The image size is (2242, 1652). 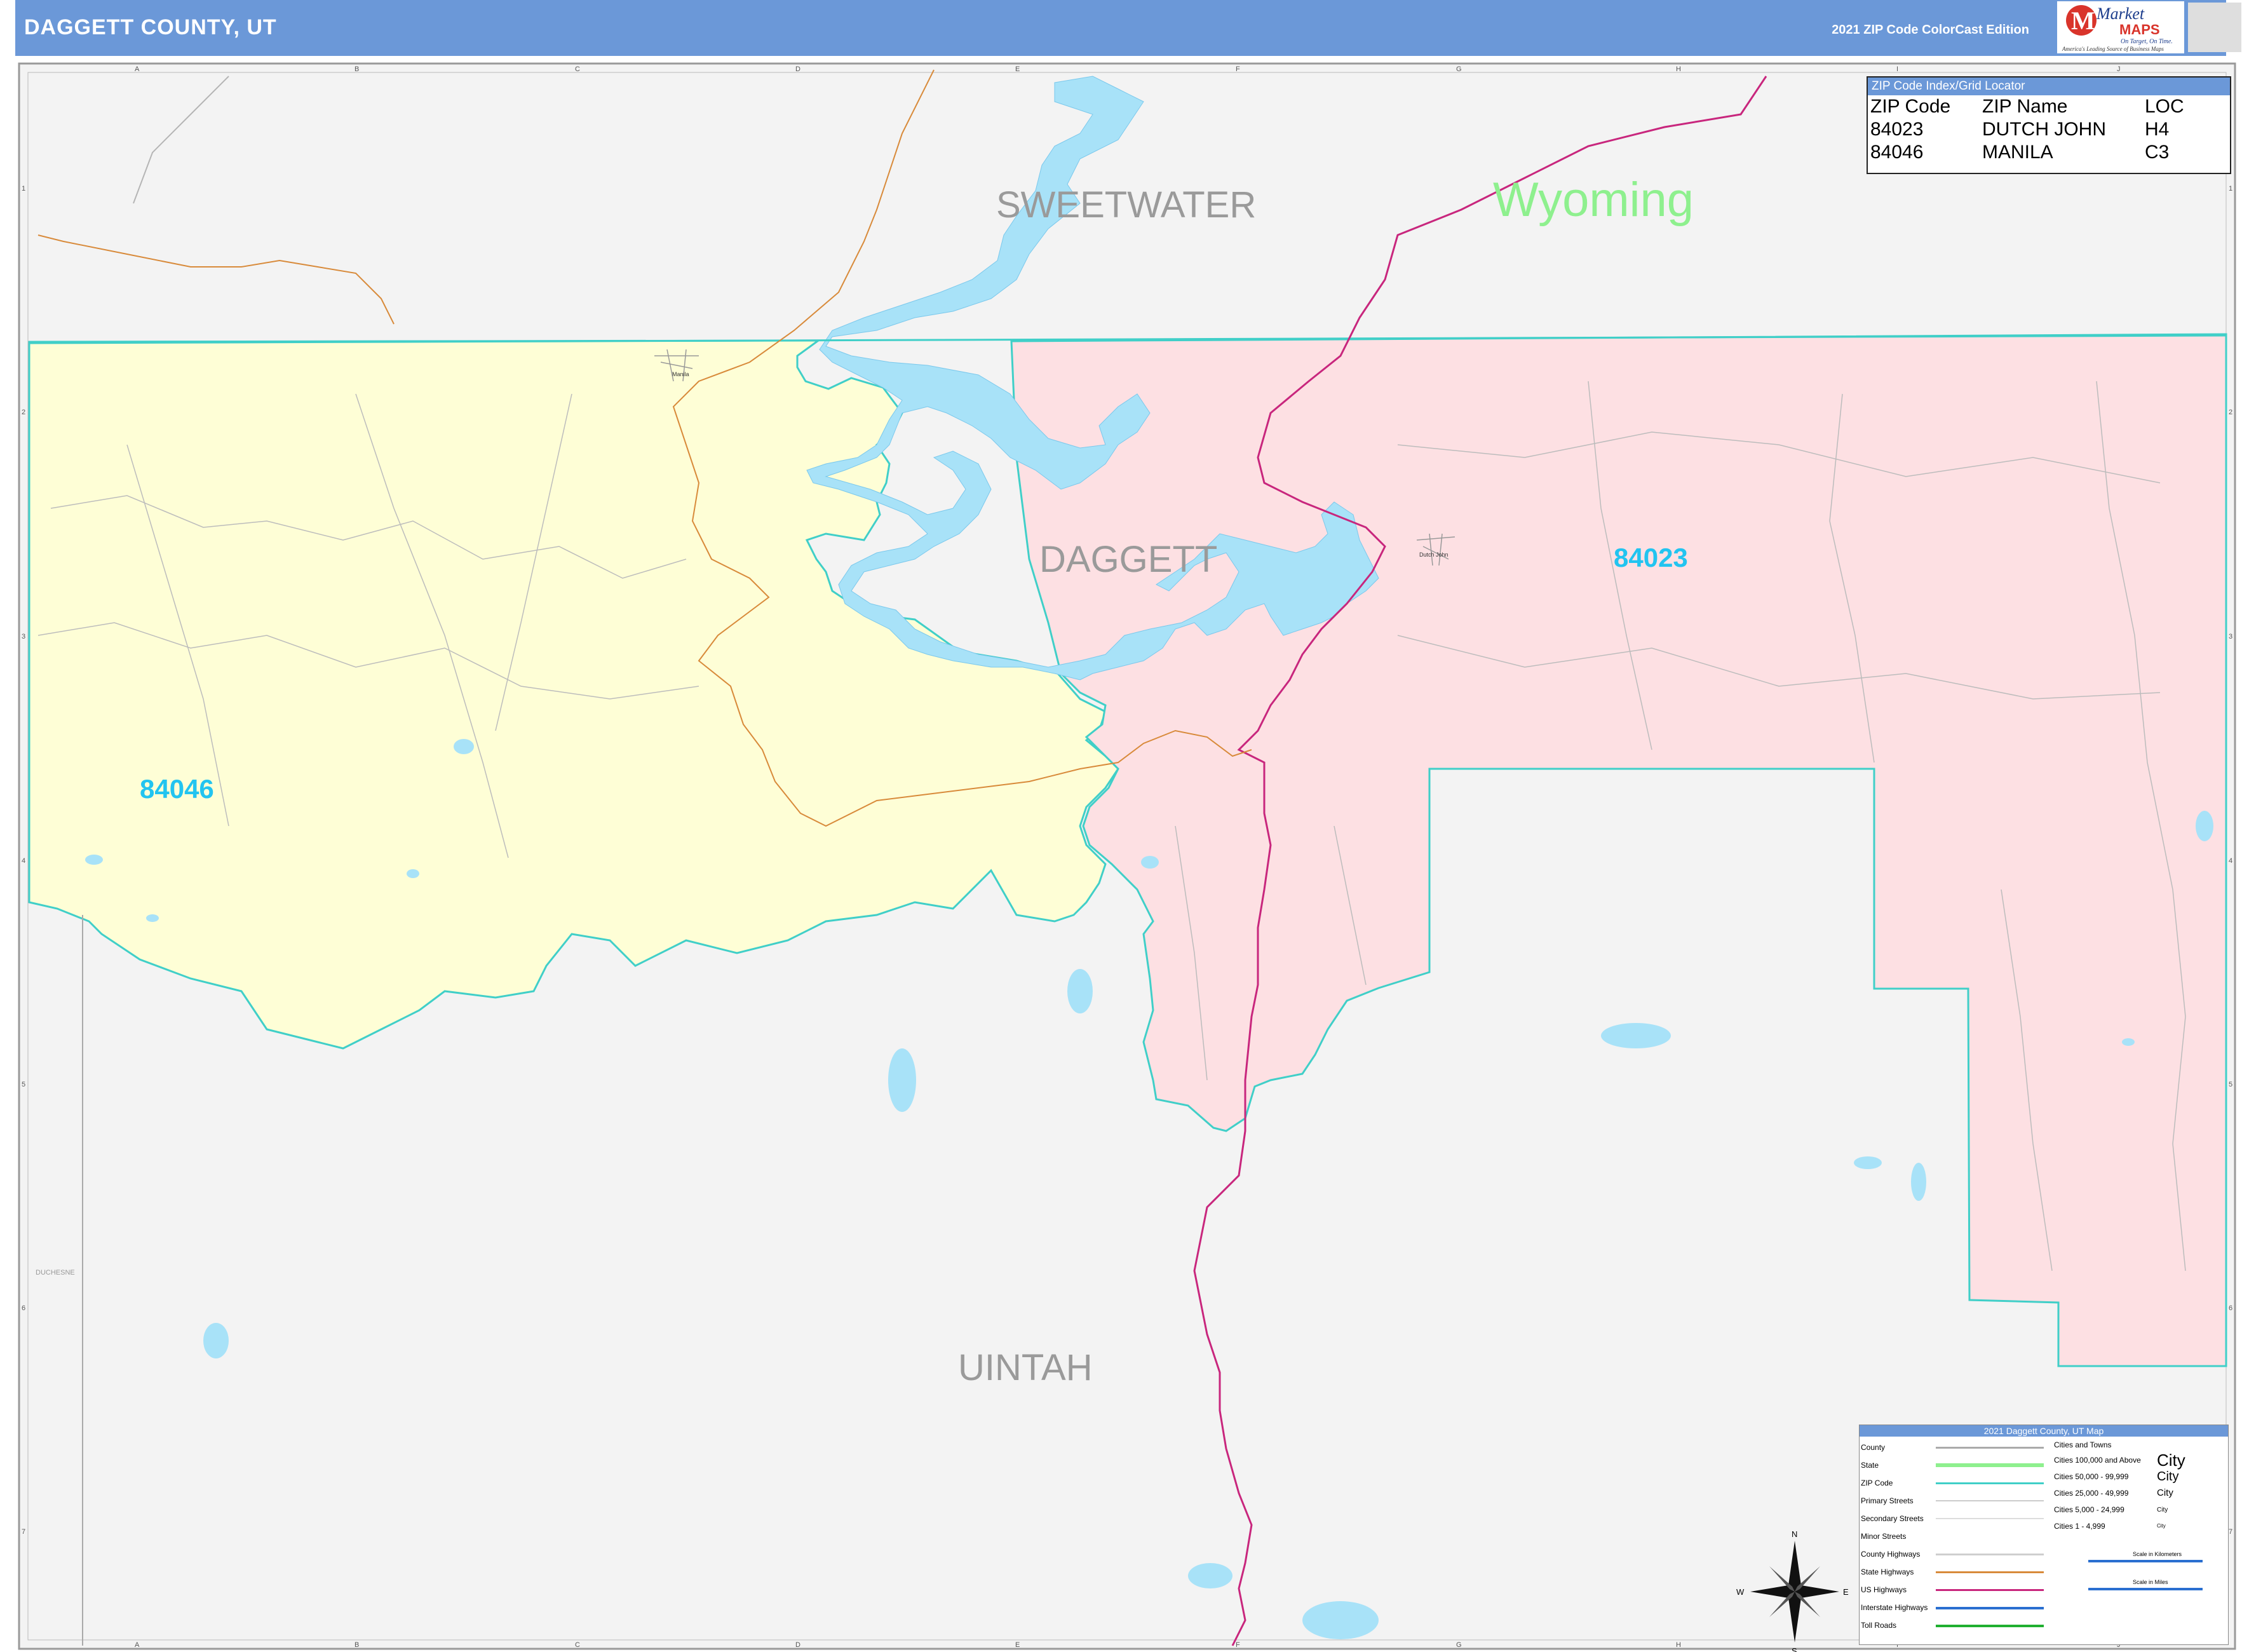 What do you see at coordinates (1238, 69) in the screenshot?
I see `grid-col-f: F` at bounding box center [1238, 69].